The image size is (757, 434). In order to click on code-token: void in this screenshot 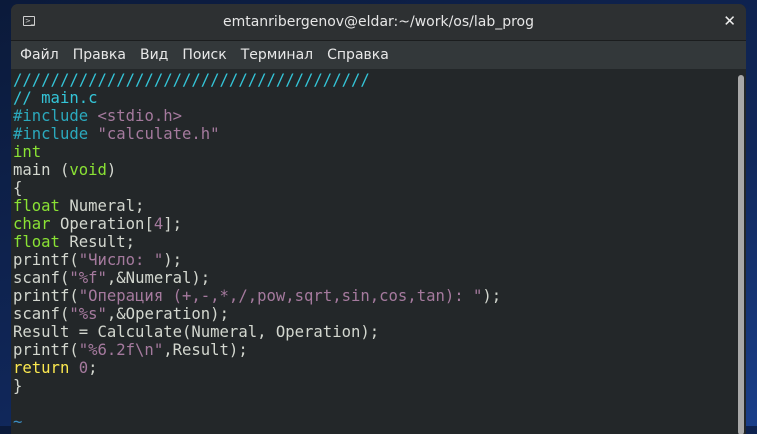, I will do `click(88, 170)`.